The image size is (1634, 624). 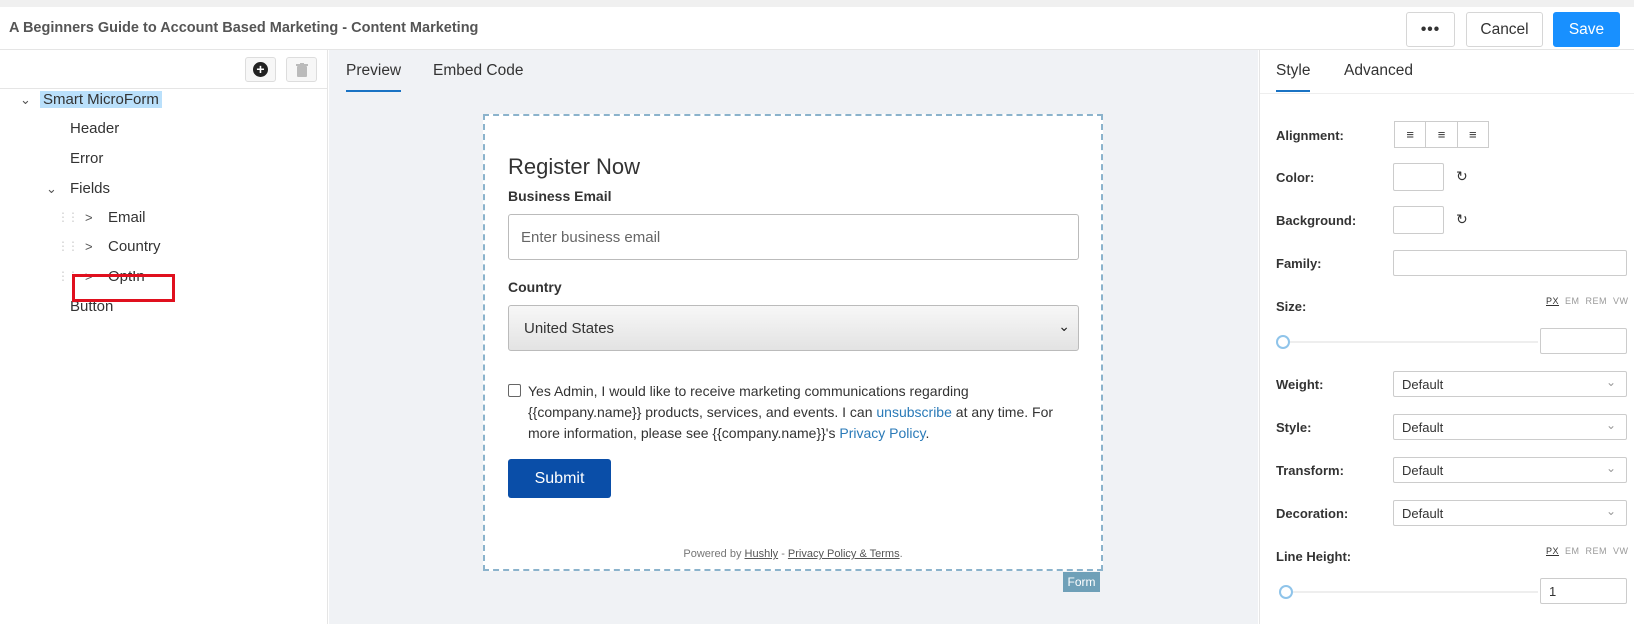 I want to click on country-label: Country, so click(x=535, y=287).